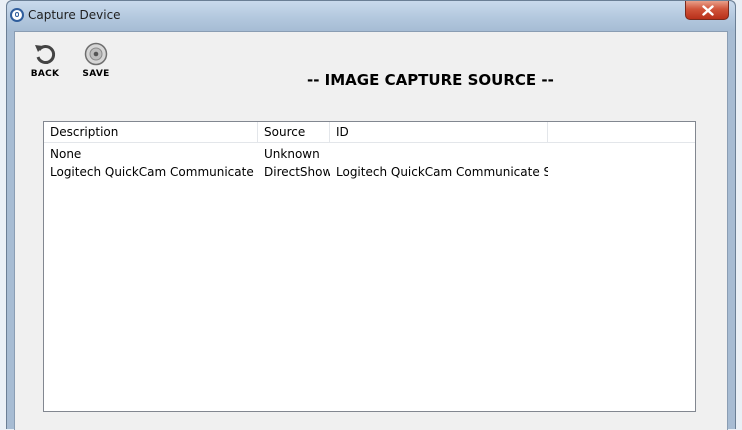 The height and width of the screenshot is (430, 742). I want to click on title-bar: Capture Device, so click(371, 16).